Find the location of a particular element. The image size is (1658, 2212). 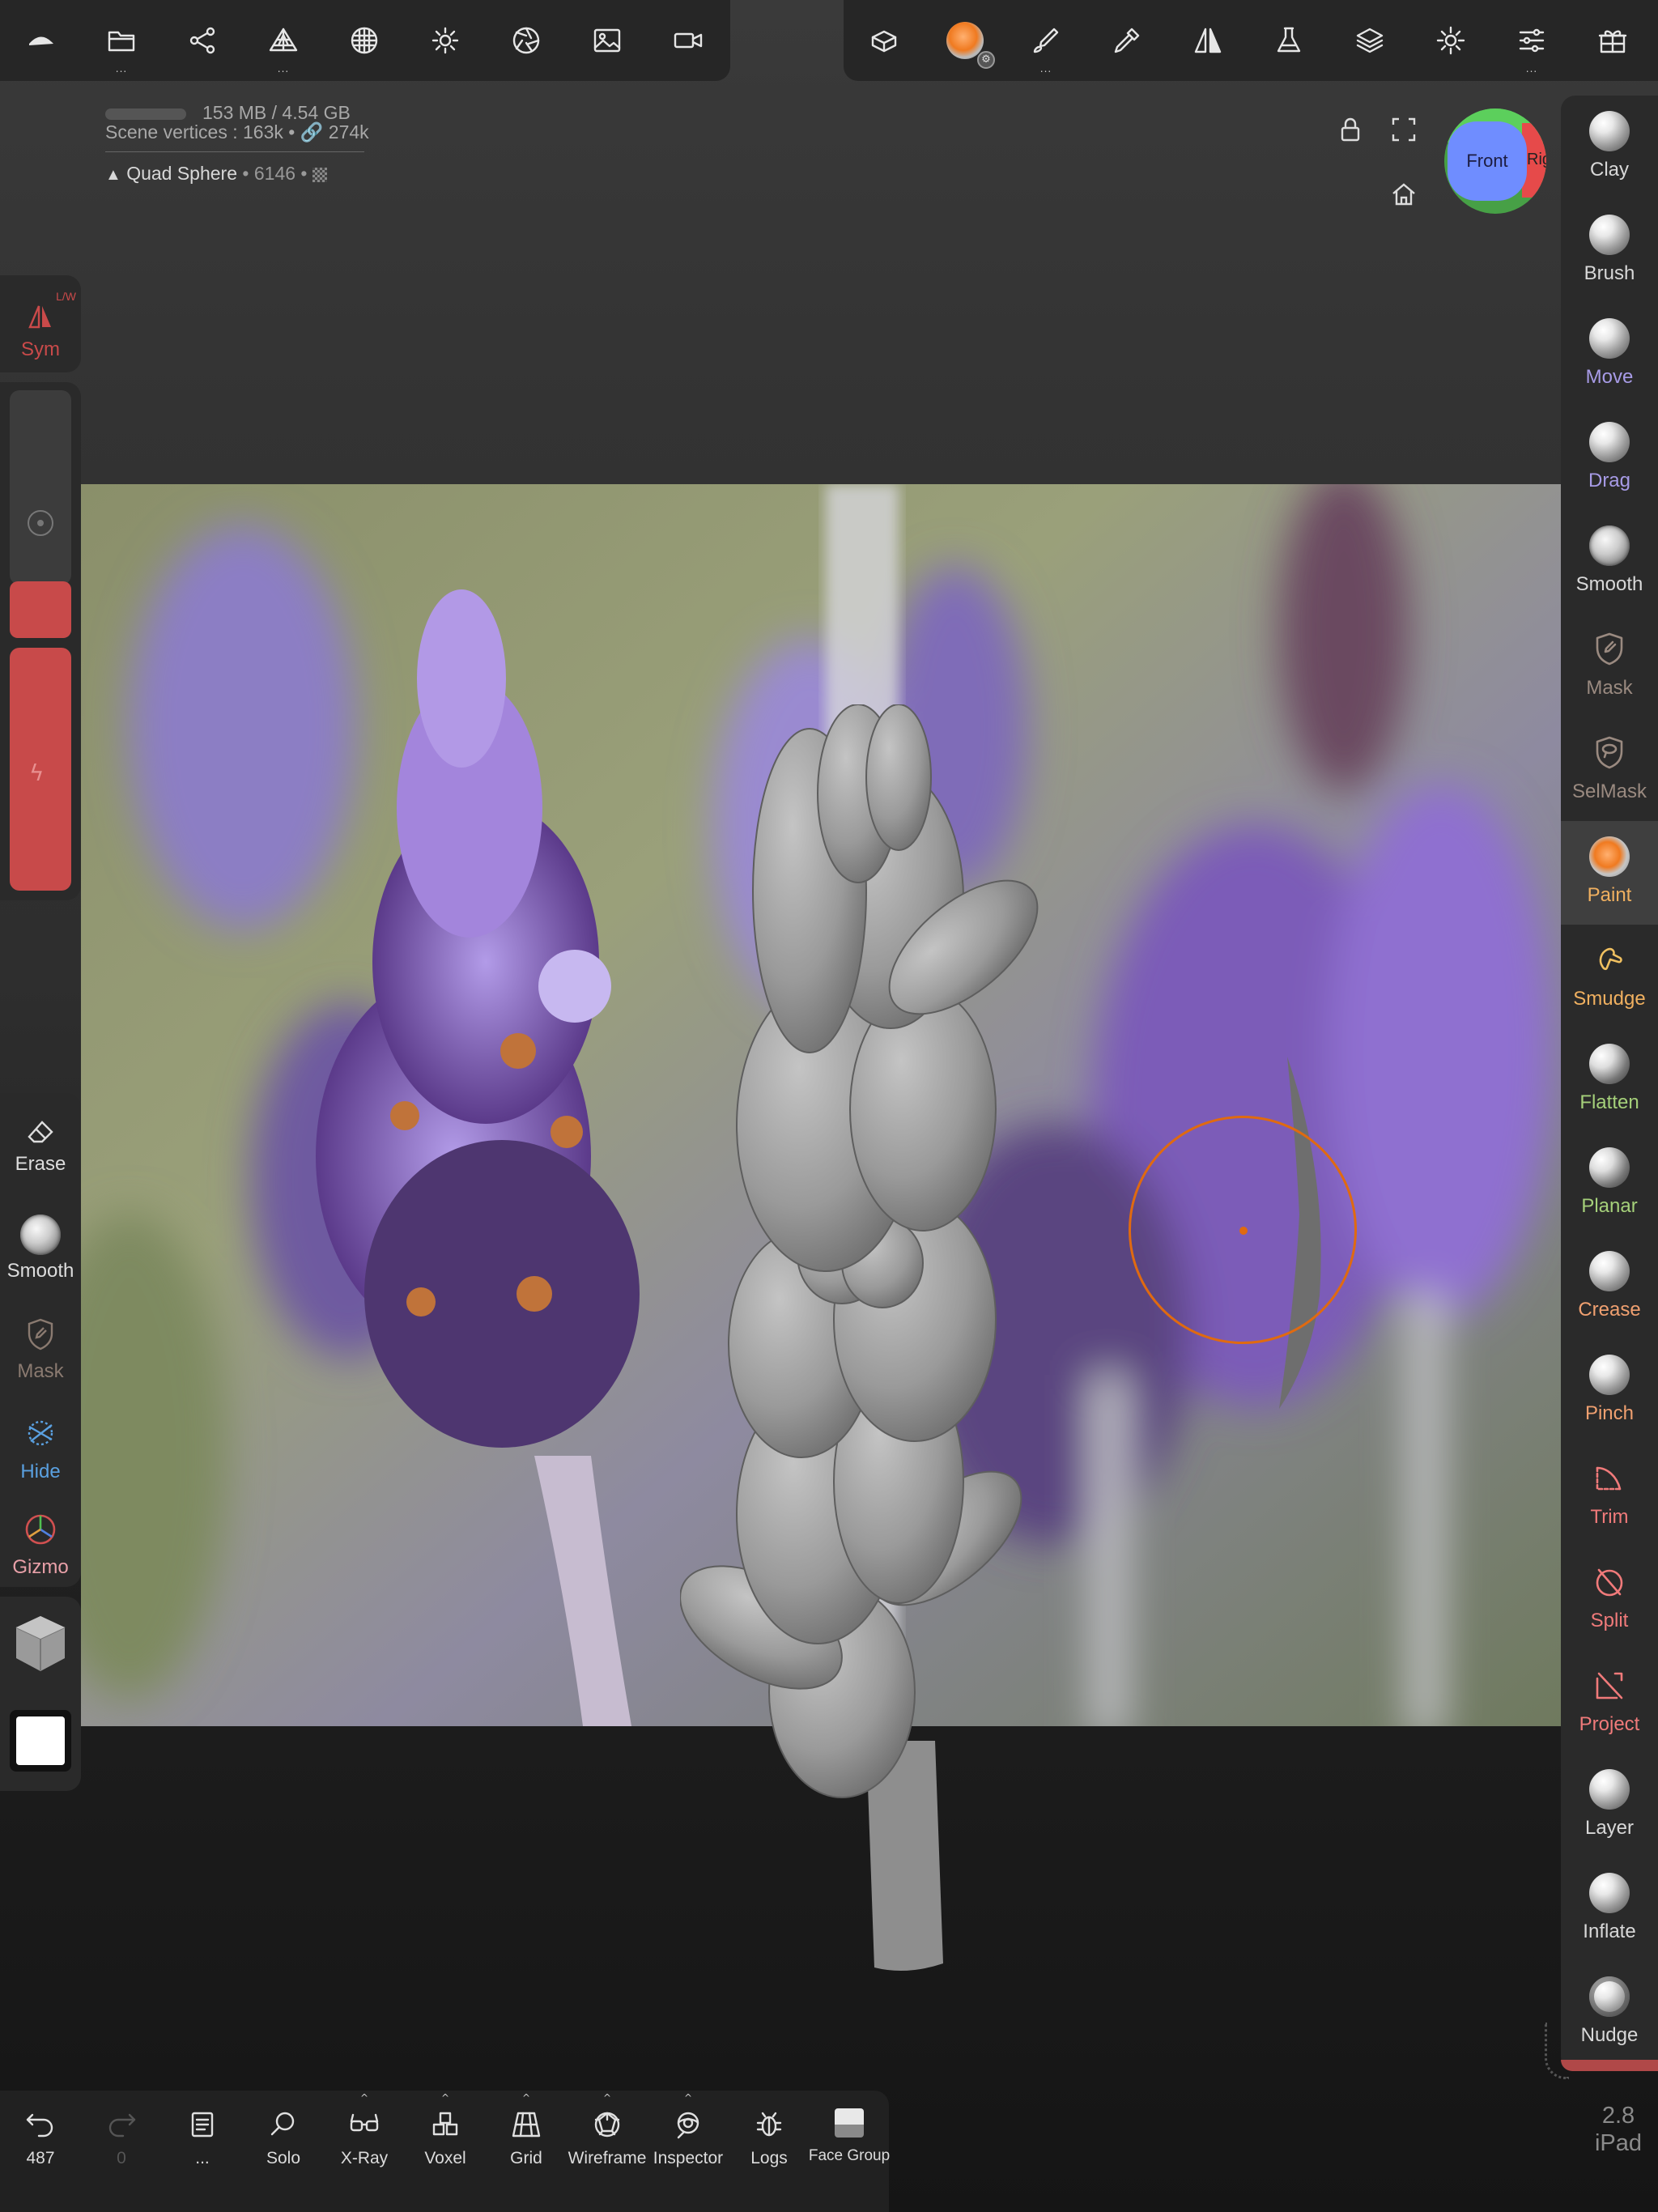

topology-icon is located at coordinates (283, 41).